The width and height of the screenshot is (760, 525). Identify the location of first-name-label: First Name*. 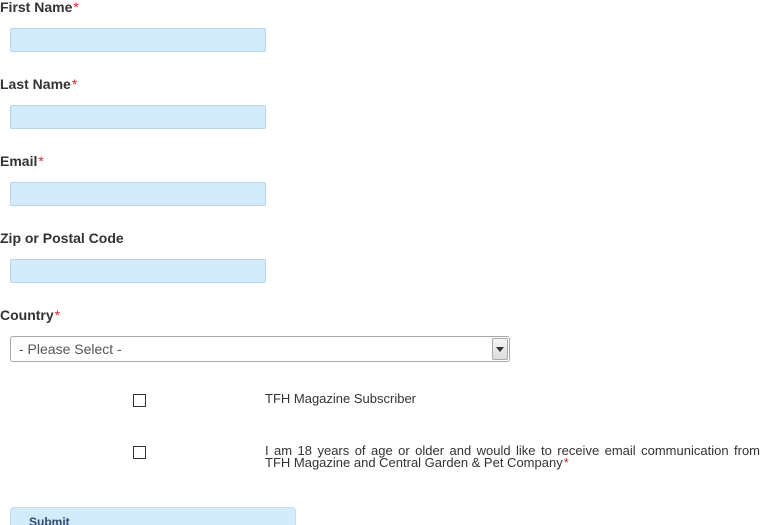
(39, 7).